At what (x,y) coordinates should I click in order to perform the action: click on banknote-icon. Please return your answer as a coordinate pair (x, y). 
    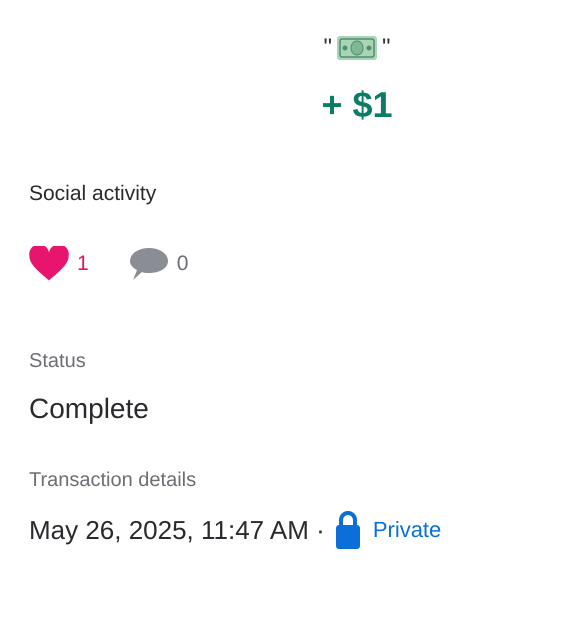
    Looking at the image, I should click on (357, 48).